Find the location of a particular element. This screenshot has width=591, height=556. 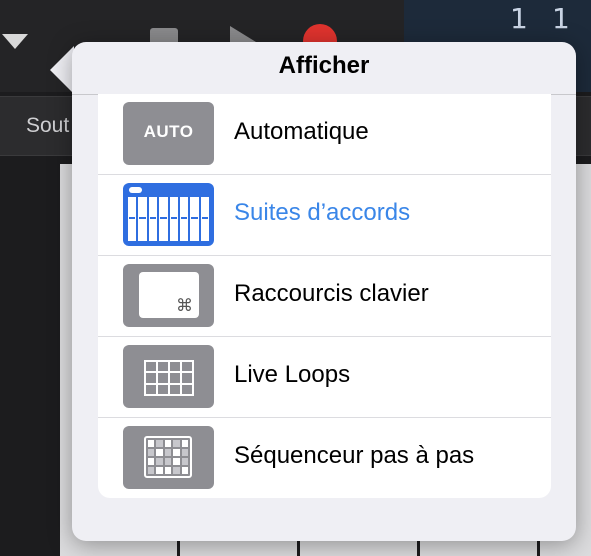

menu-item-step-sequencer: Séquenceur pas à pas is located at coordinates (324, 458).